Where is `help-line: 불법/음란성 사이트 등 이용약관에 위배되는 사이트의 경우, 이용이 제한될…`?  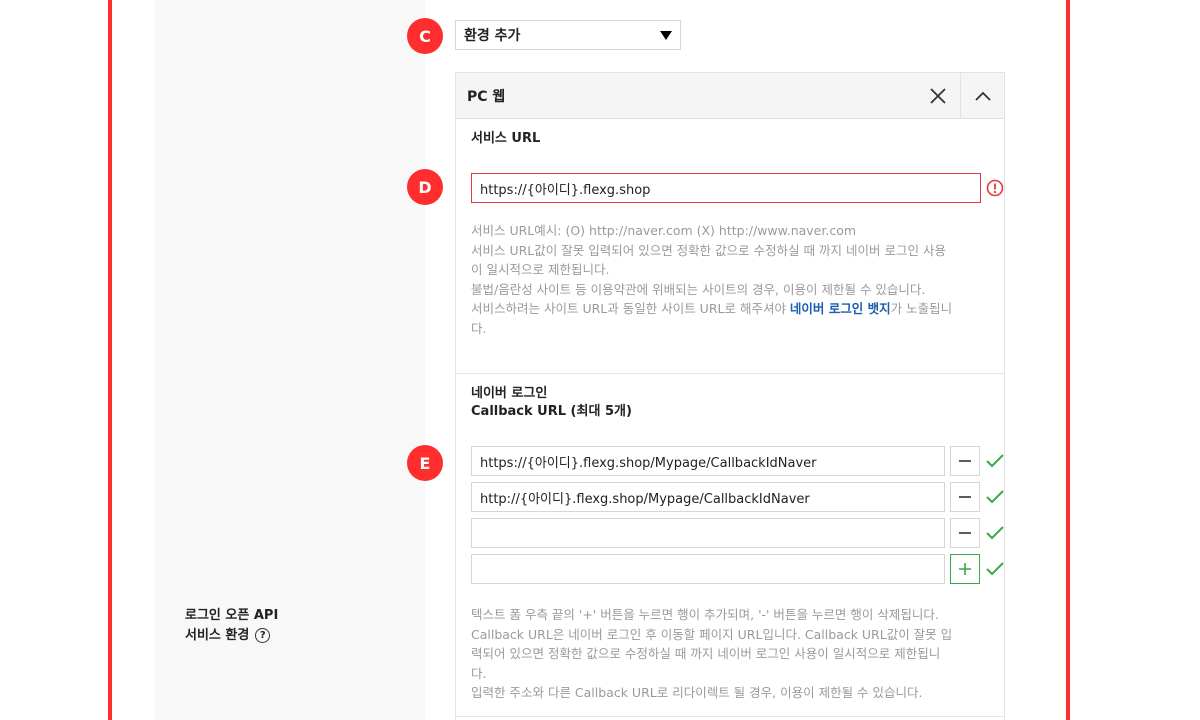
help-line: 불법/음란성 사이트 등 이용약관에 위배되는 사이트의 경우, 이용이 제한될… is located at coordinates (698, 289).